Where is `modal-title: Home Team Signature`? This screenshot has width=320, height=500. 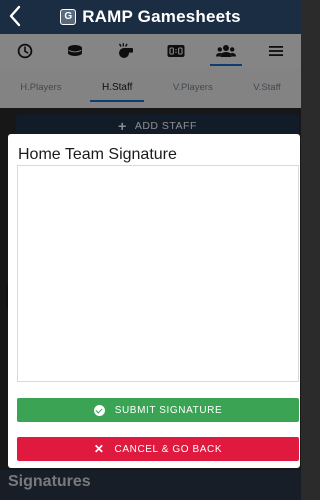
modal-title: Home Team Signature is located at coordinates (97, 154).